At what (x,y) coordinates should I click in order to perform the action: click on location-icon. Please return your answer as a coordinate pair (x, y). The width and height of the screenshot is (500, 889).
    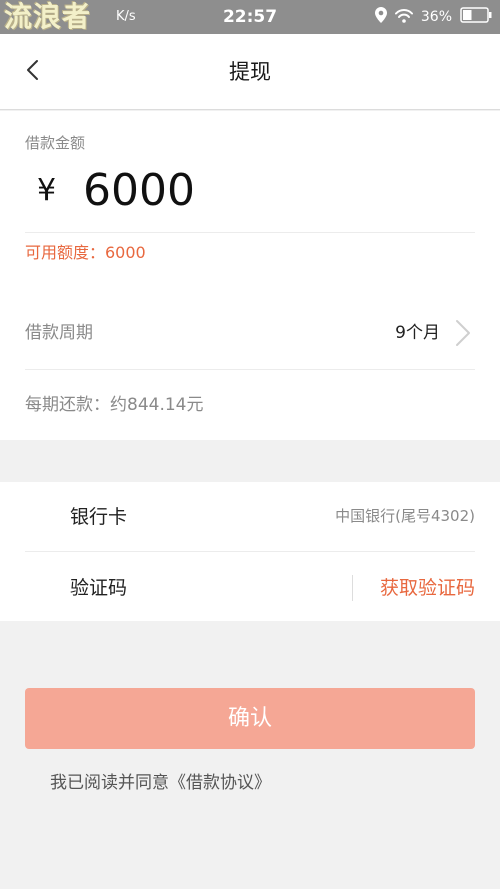
    Looking at the image, I should click on (380, 17).